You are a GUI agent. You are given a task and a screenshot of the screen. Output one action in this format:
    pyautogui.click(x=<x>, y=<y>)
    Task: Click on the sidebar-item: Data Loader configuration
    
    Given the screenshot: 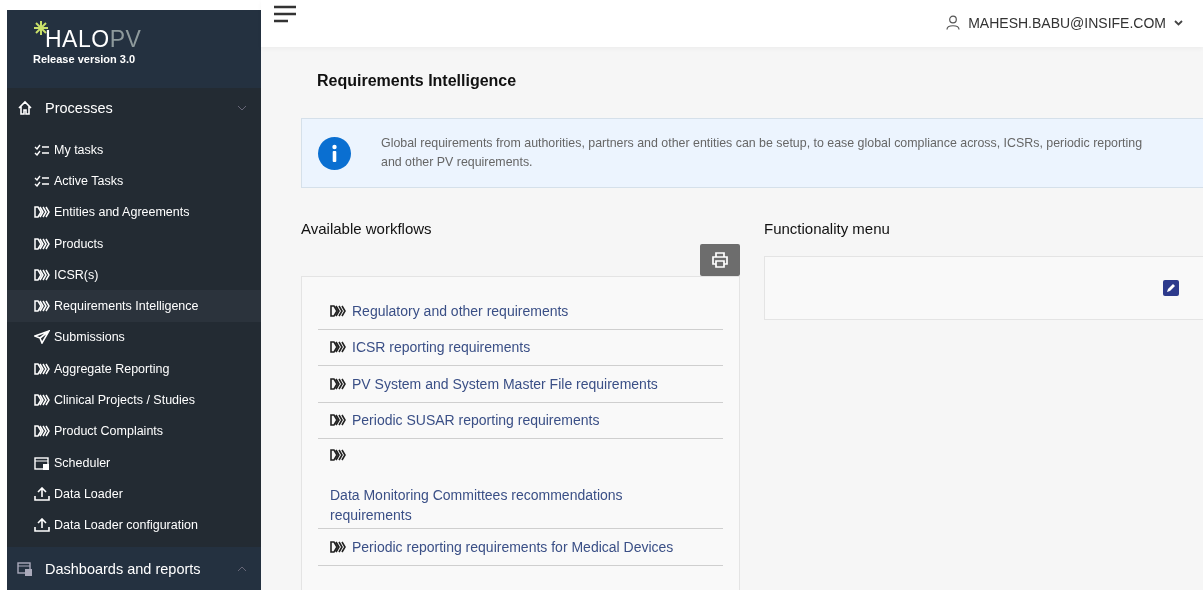 What is the action you would take?
    pyautogui.click(x=134, y=525)
    